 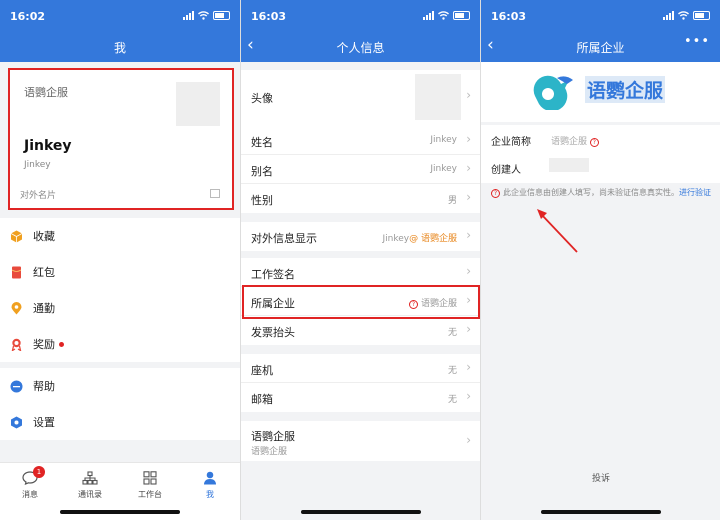 What do you see at coordinates (120, 344) in the screenshot?
I see `menu-item-rewards: 奖励` at bounding box center [120, 344].